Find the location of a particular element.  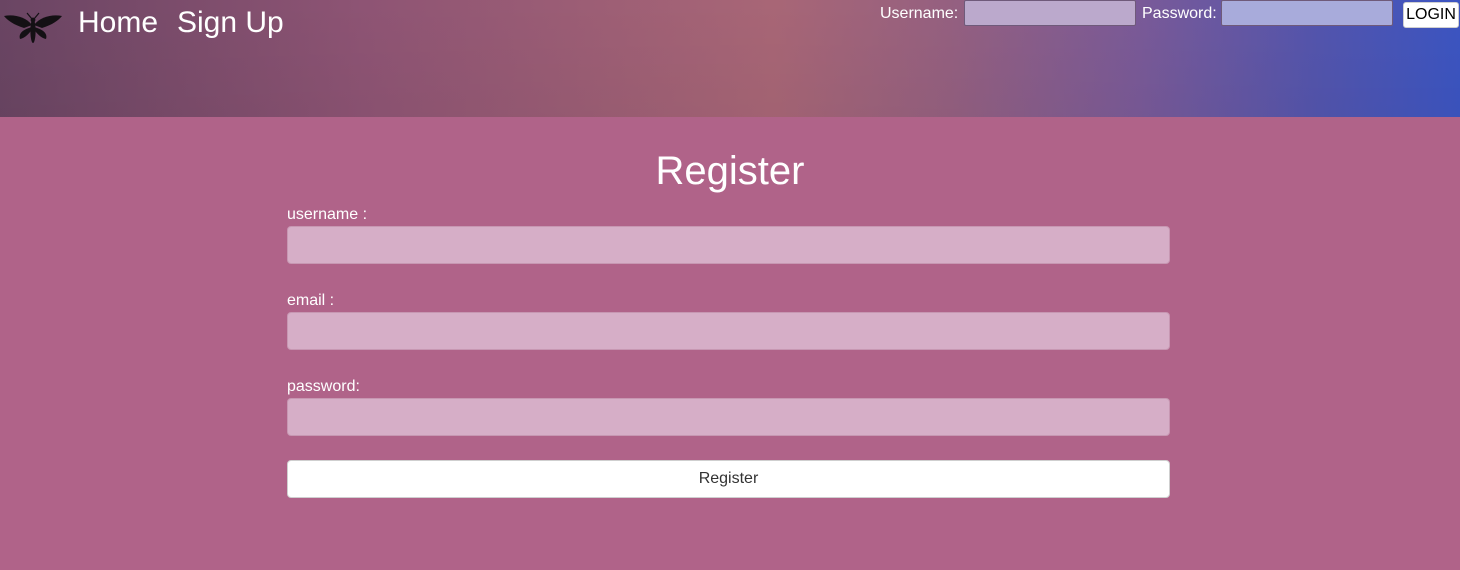

nav-home-link: Home is located at coordinates (118, 23).